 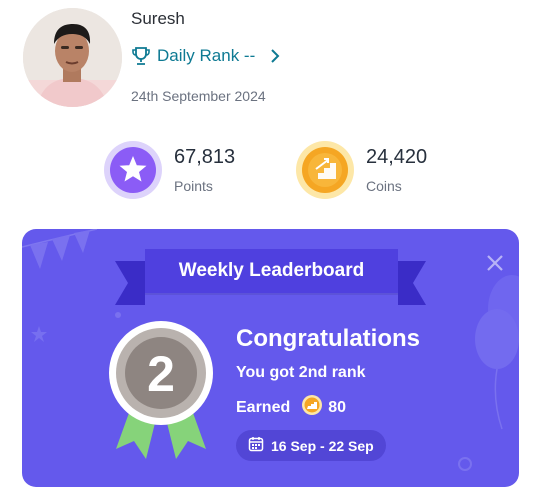 I want to click on points-value: 67,813, so click(x=205, y=157).